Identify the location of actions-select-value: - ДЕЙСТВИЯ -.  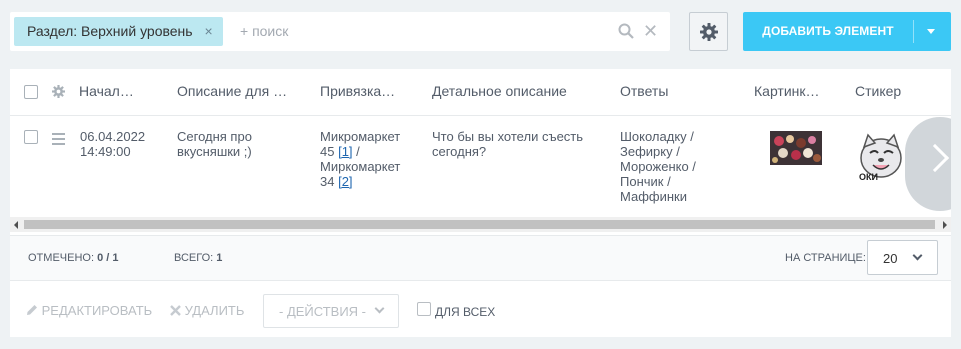
(323, 311).